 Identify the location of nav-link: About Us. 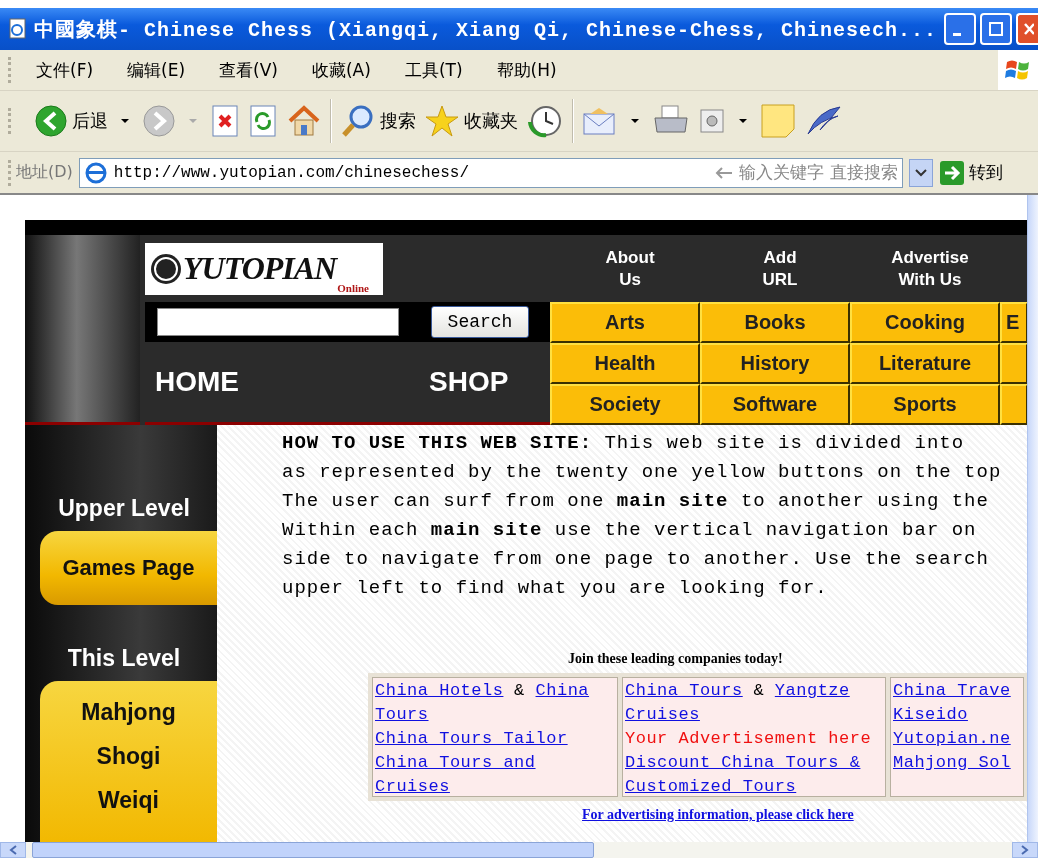
(630, 268).